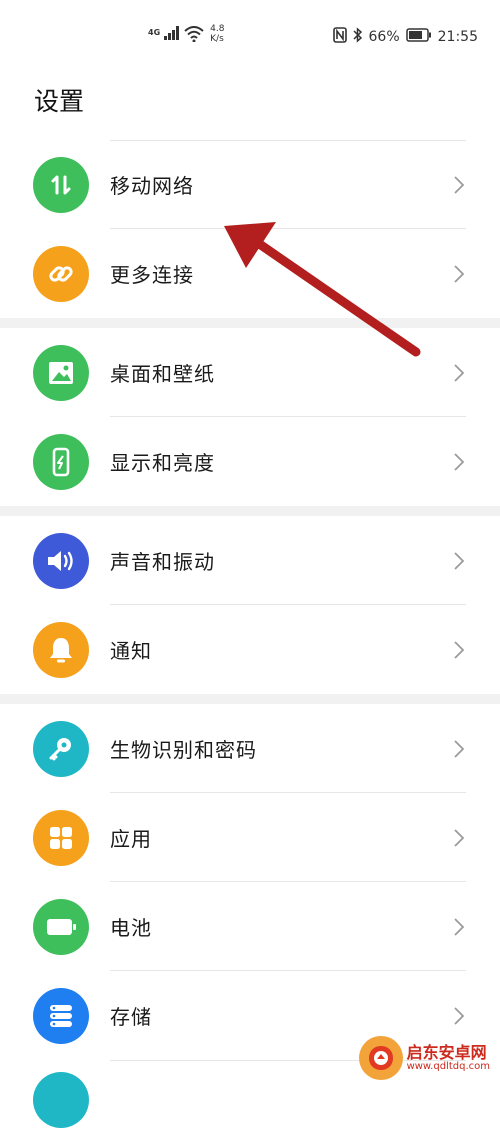 The height and width of the screenshot is (1128, 500). Describe the element at coordinates (250, 184) in the screenshot. I see `settings-item-mobile-network: 移动网络` at that location.